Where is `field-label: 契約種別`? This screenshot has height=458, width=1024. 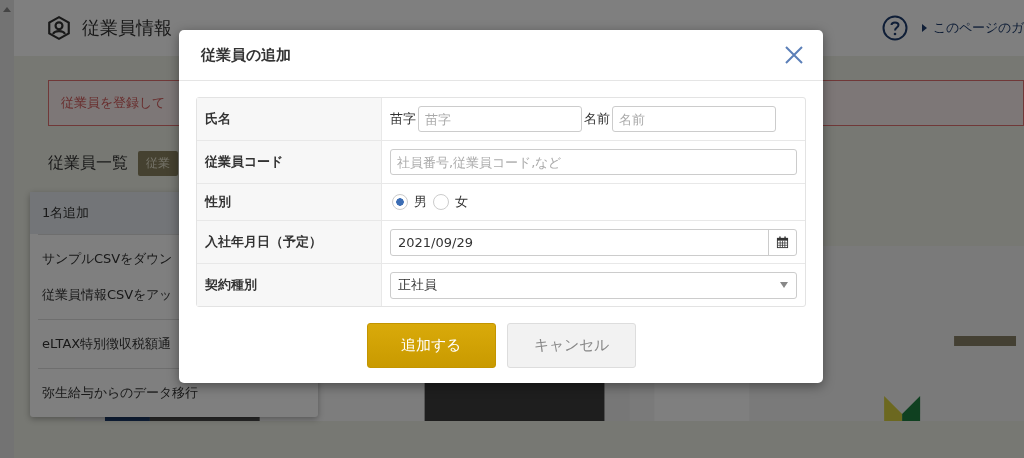 field-label: 契約種別 is located at coordinates (289, 285).